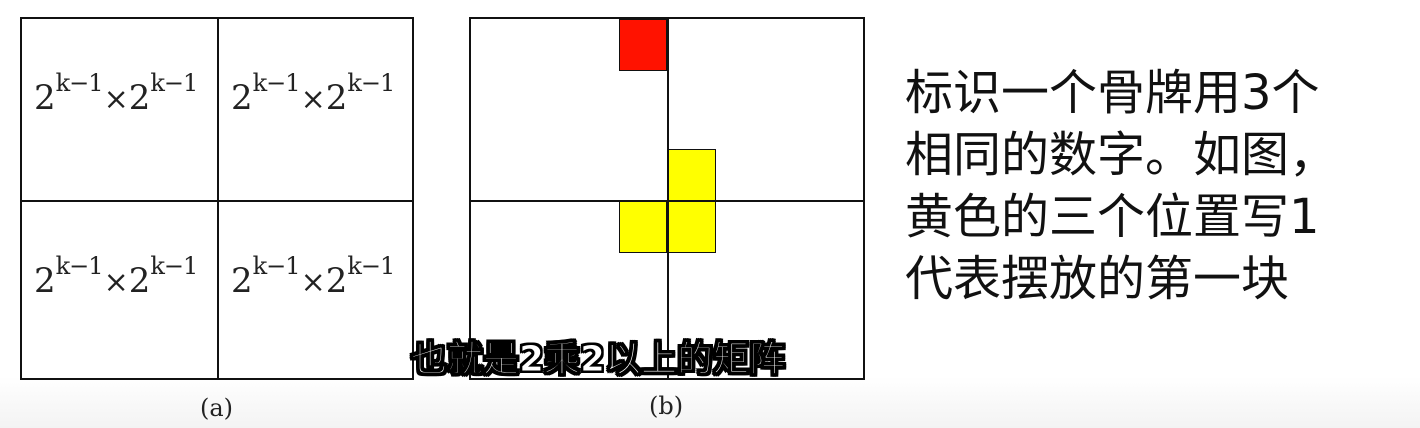 Image resolution: width=1420 pixels, height=428 pixels. What do you see at coordinates (643, 45) in the screenshot?
I see `special-square` at bounding box center [643, 45].